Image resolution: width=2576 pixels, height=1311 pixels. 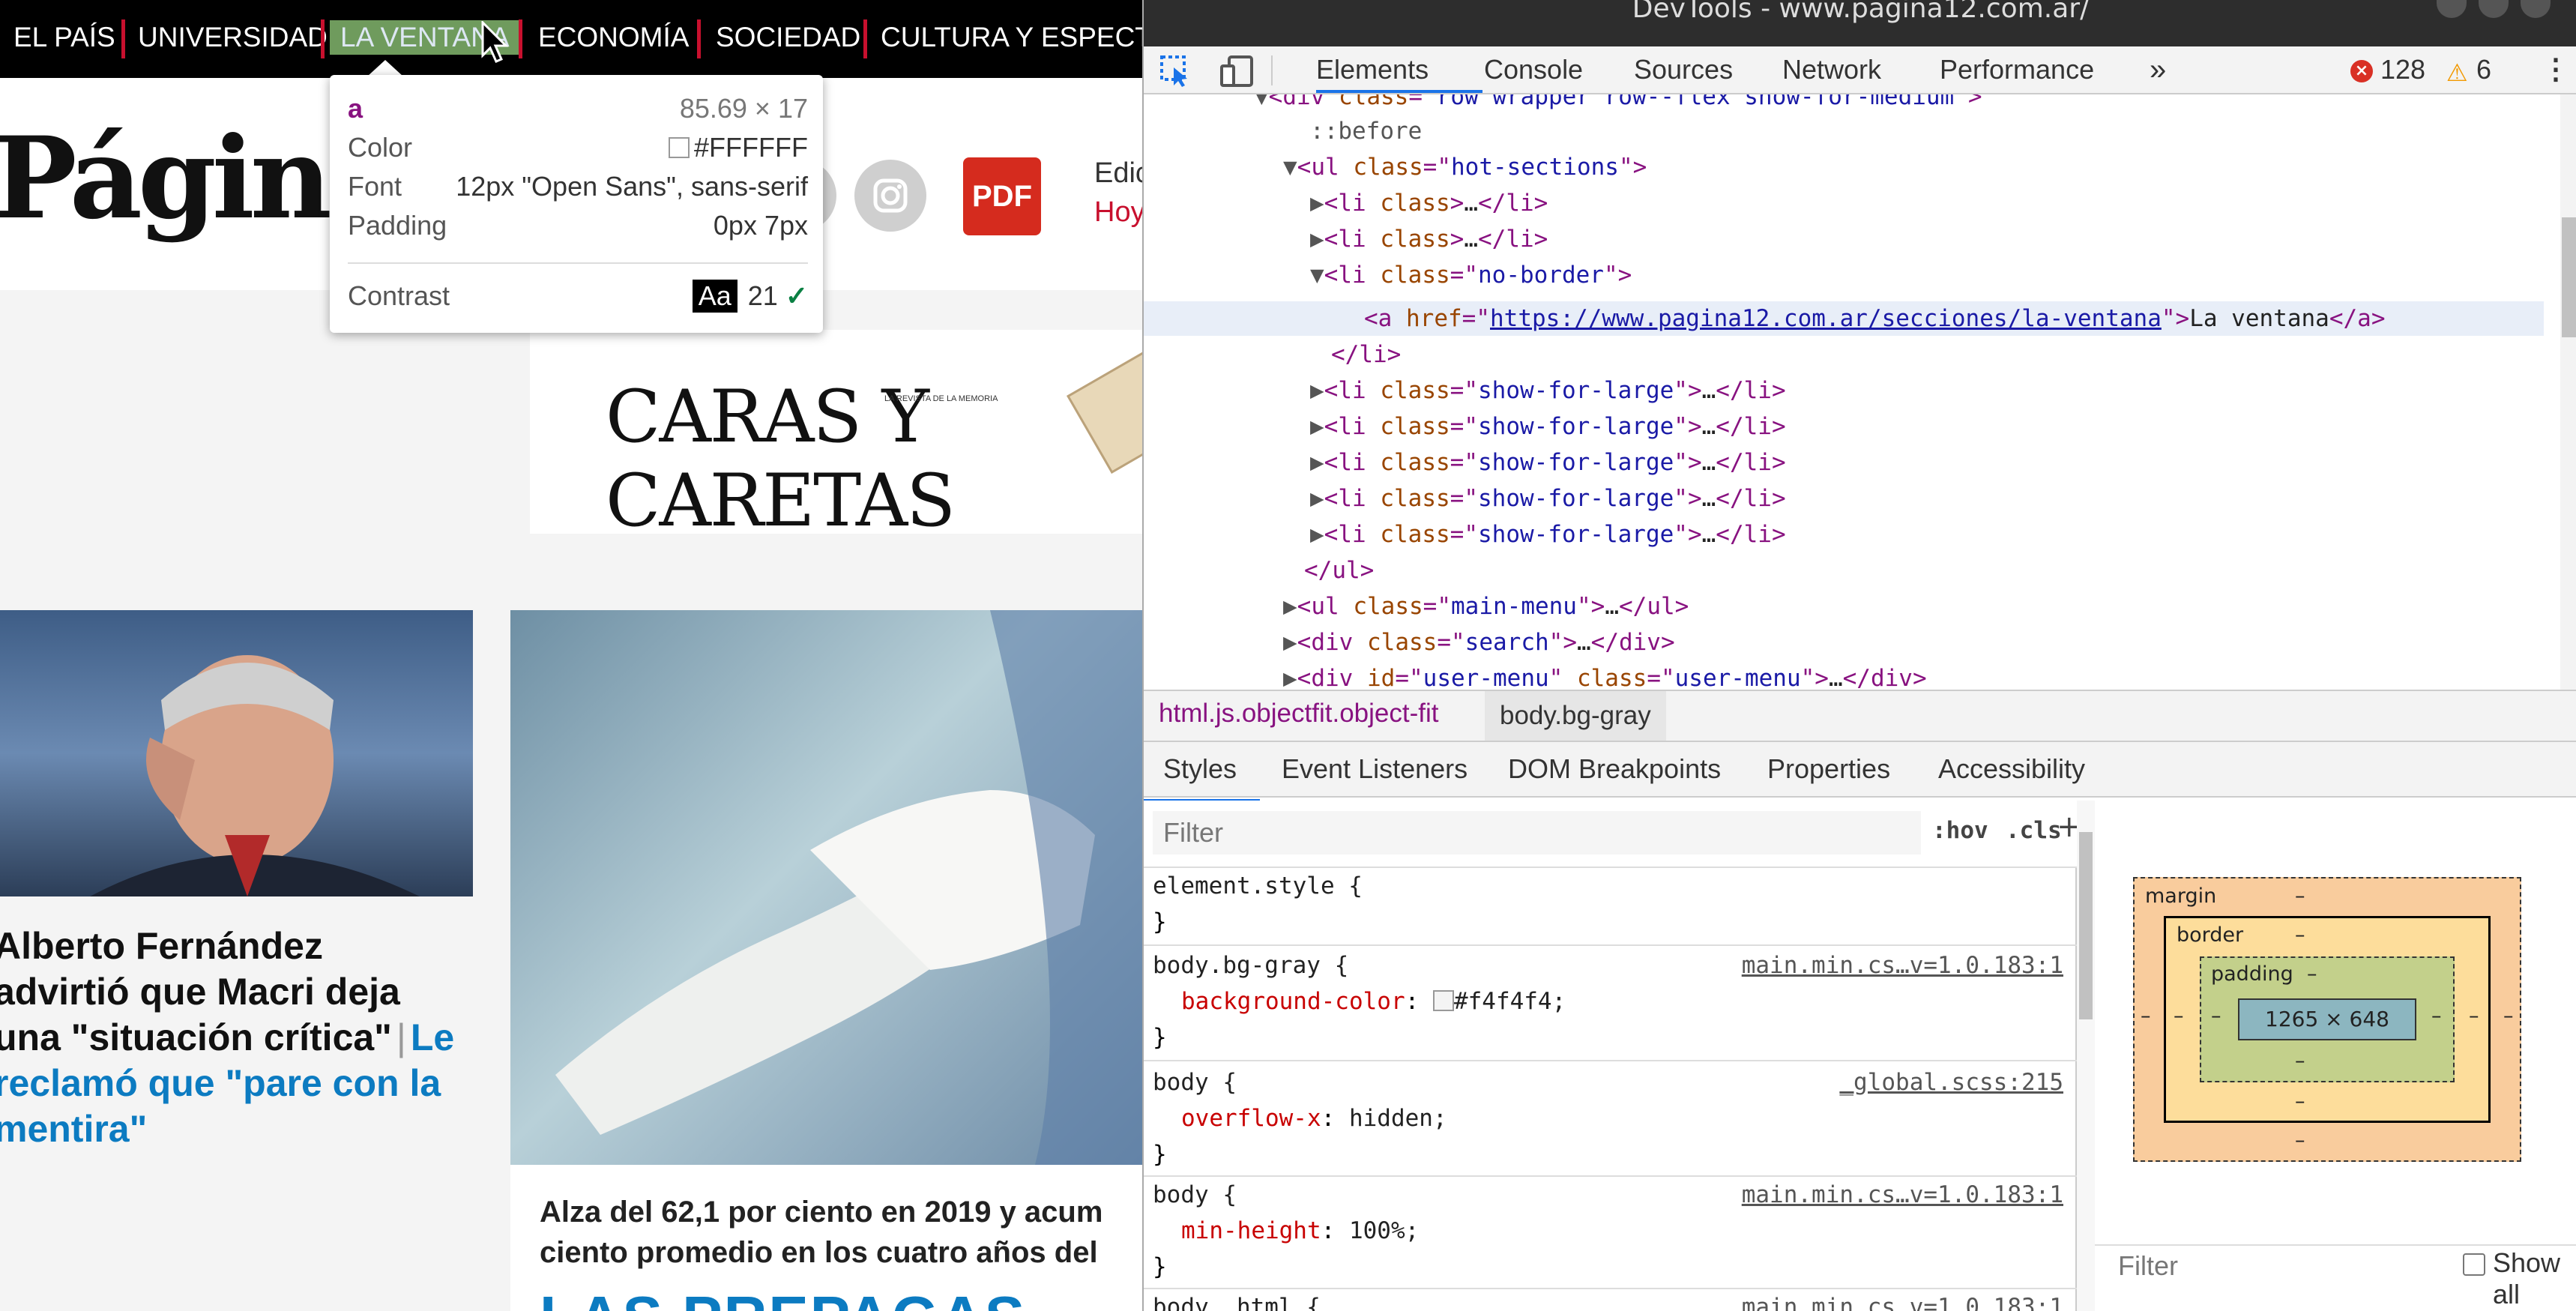 What do you see at coordinates (1629, 1001) in the screenshot?
I see `style-declaration: background-color: #f4f4f4;` at bounding box center [1629, 1001].